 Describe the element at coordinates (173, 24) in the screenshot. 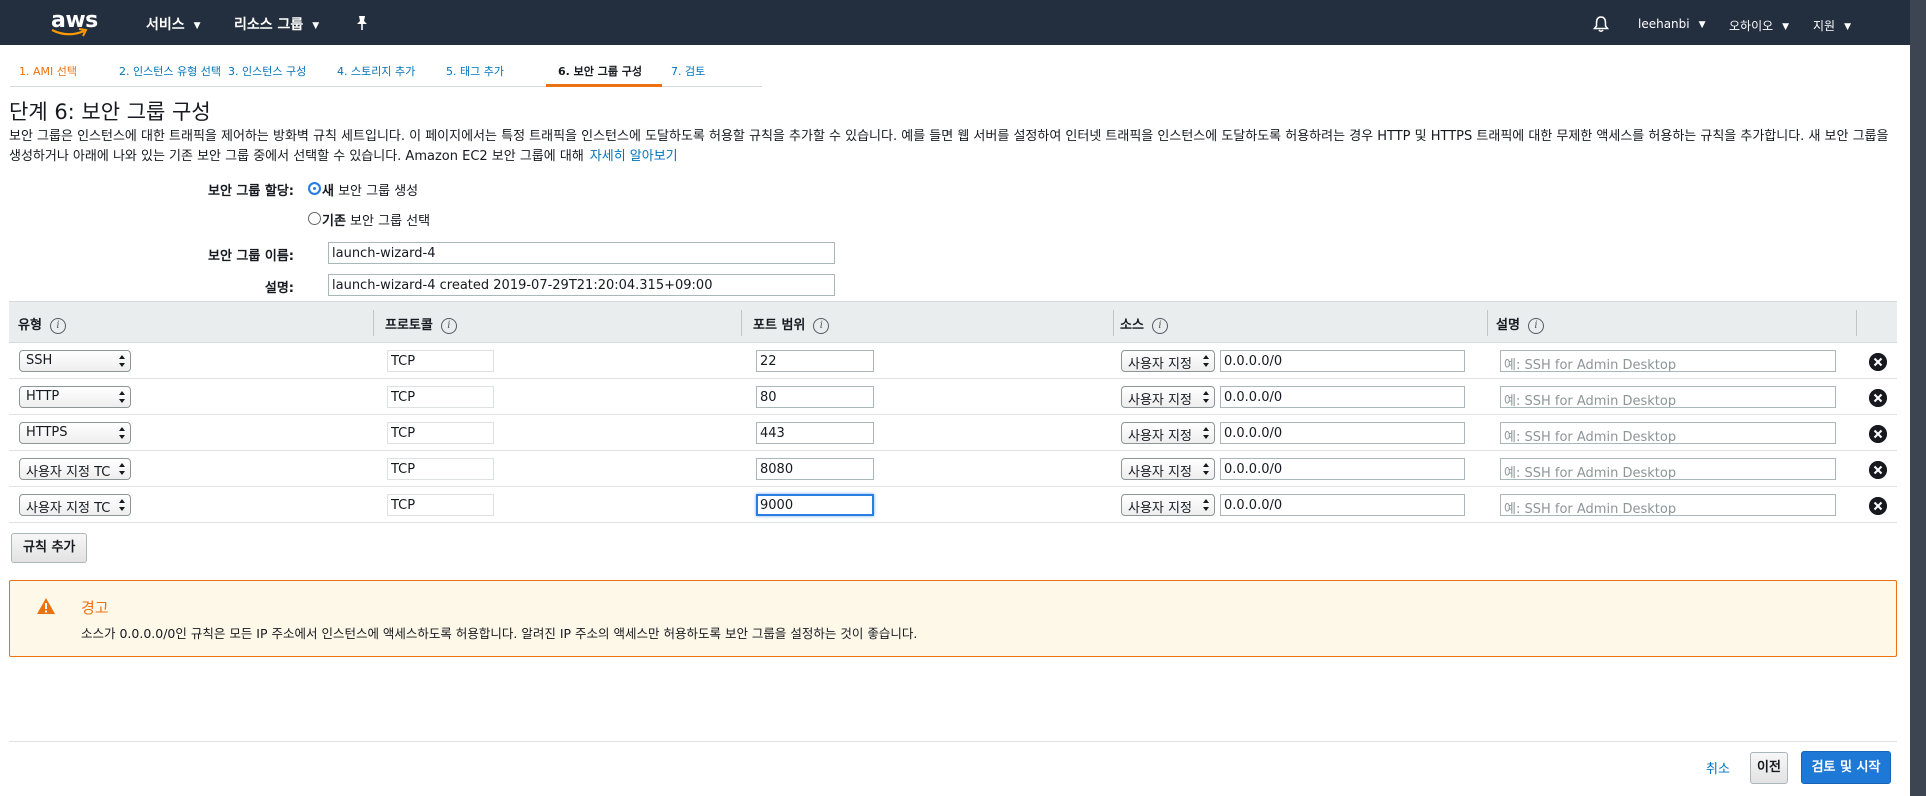

I see `services-menu: 서비스 ▼` at that location.